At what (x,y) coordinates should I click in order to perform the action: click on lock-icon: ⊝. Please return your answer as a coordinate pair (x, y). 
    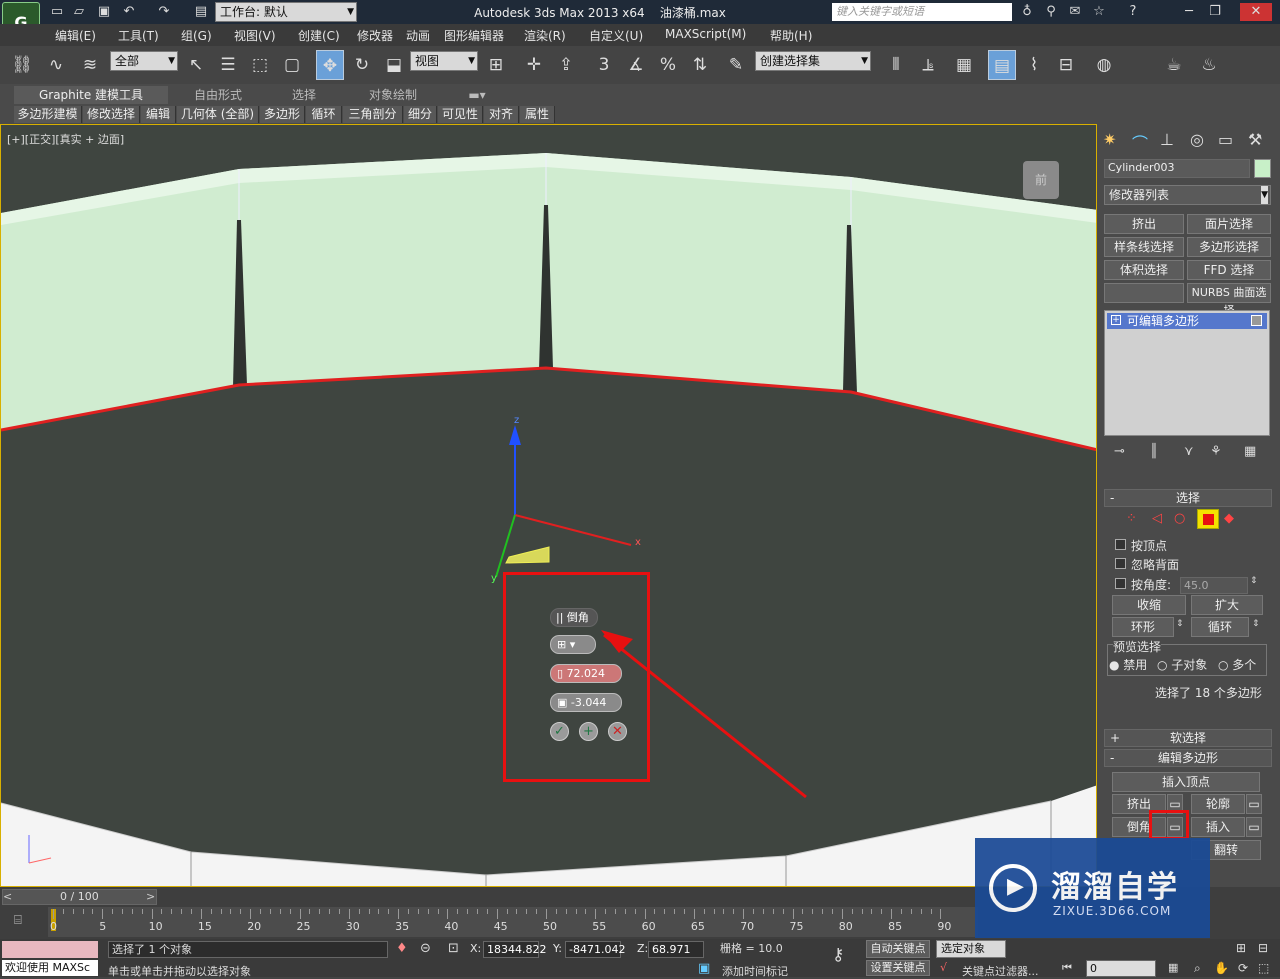
    Looking at the image, I should click on (425, 948).